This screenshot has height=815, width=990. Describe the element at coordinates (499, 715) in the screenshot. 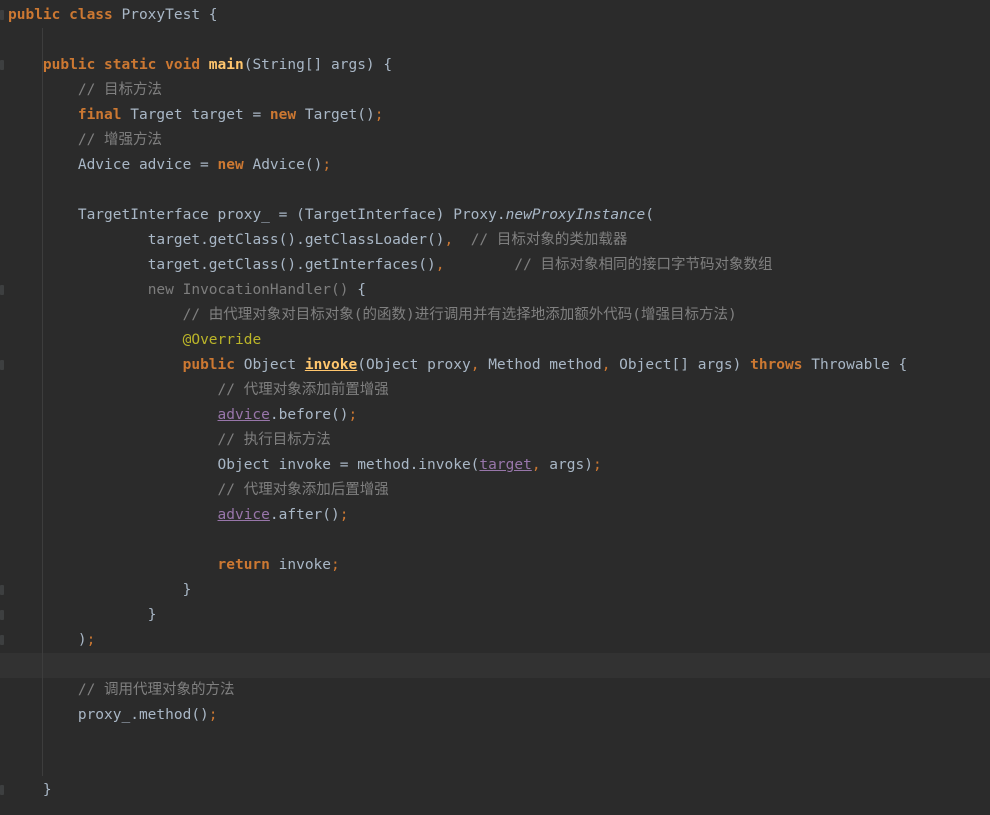

I see `code-line: proxy_.method();` at that location.